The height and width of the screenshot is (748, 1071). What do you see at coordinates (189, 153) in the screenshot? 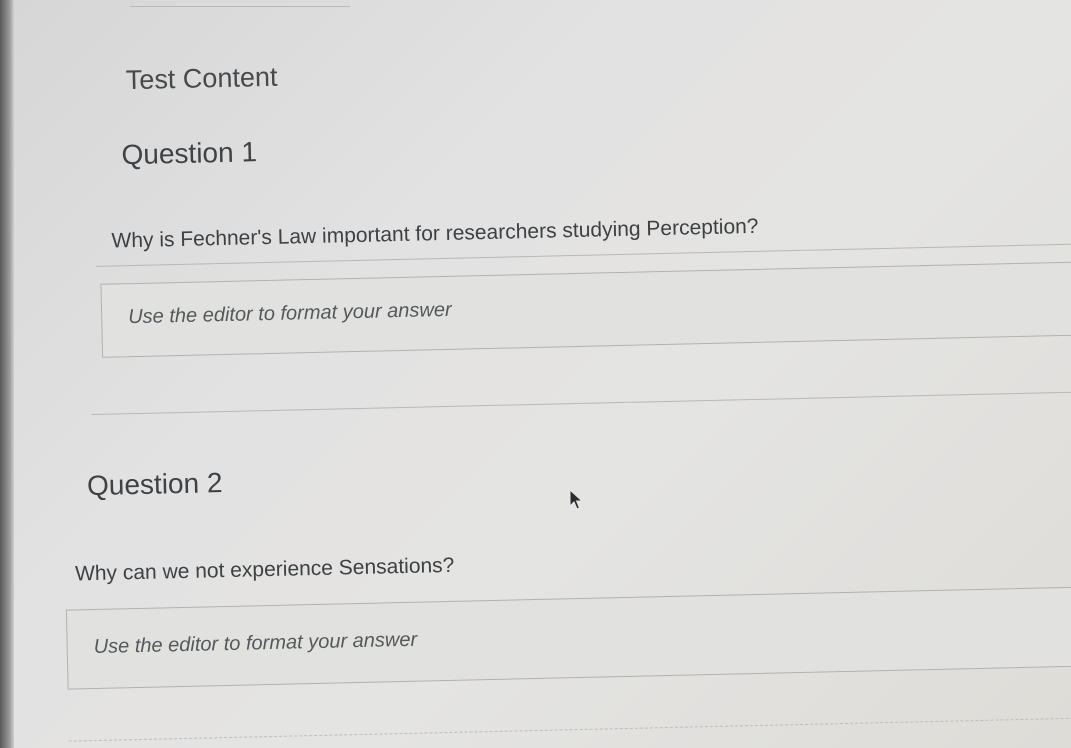
I see `question-1-title: Question 1` at bounding box center [189, 153].